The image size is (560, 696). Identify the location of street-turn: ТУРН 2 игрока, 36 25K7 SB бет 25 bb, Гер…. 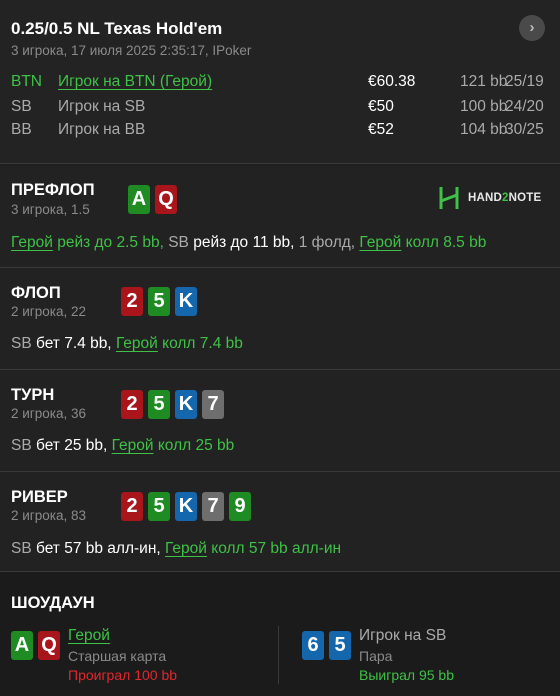
(280, 421).